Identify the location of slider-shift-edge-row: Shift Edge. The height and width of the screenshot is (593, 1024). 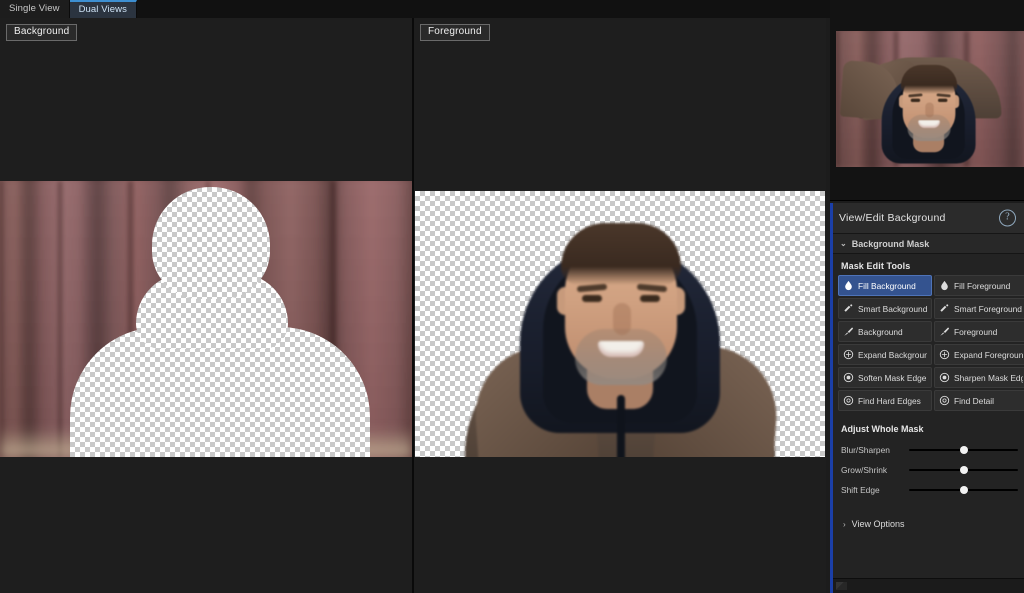
(928, 490).